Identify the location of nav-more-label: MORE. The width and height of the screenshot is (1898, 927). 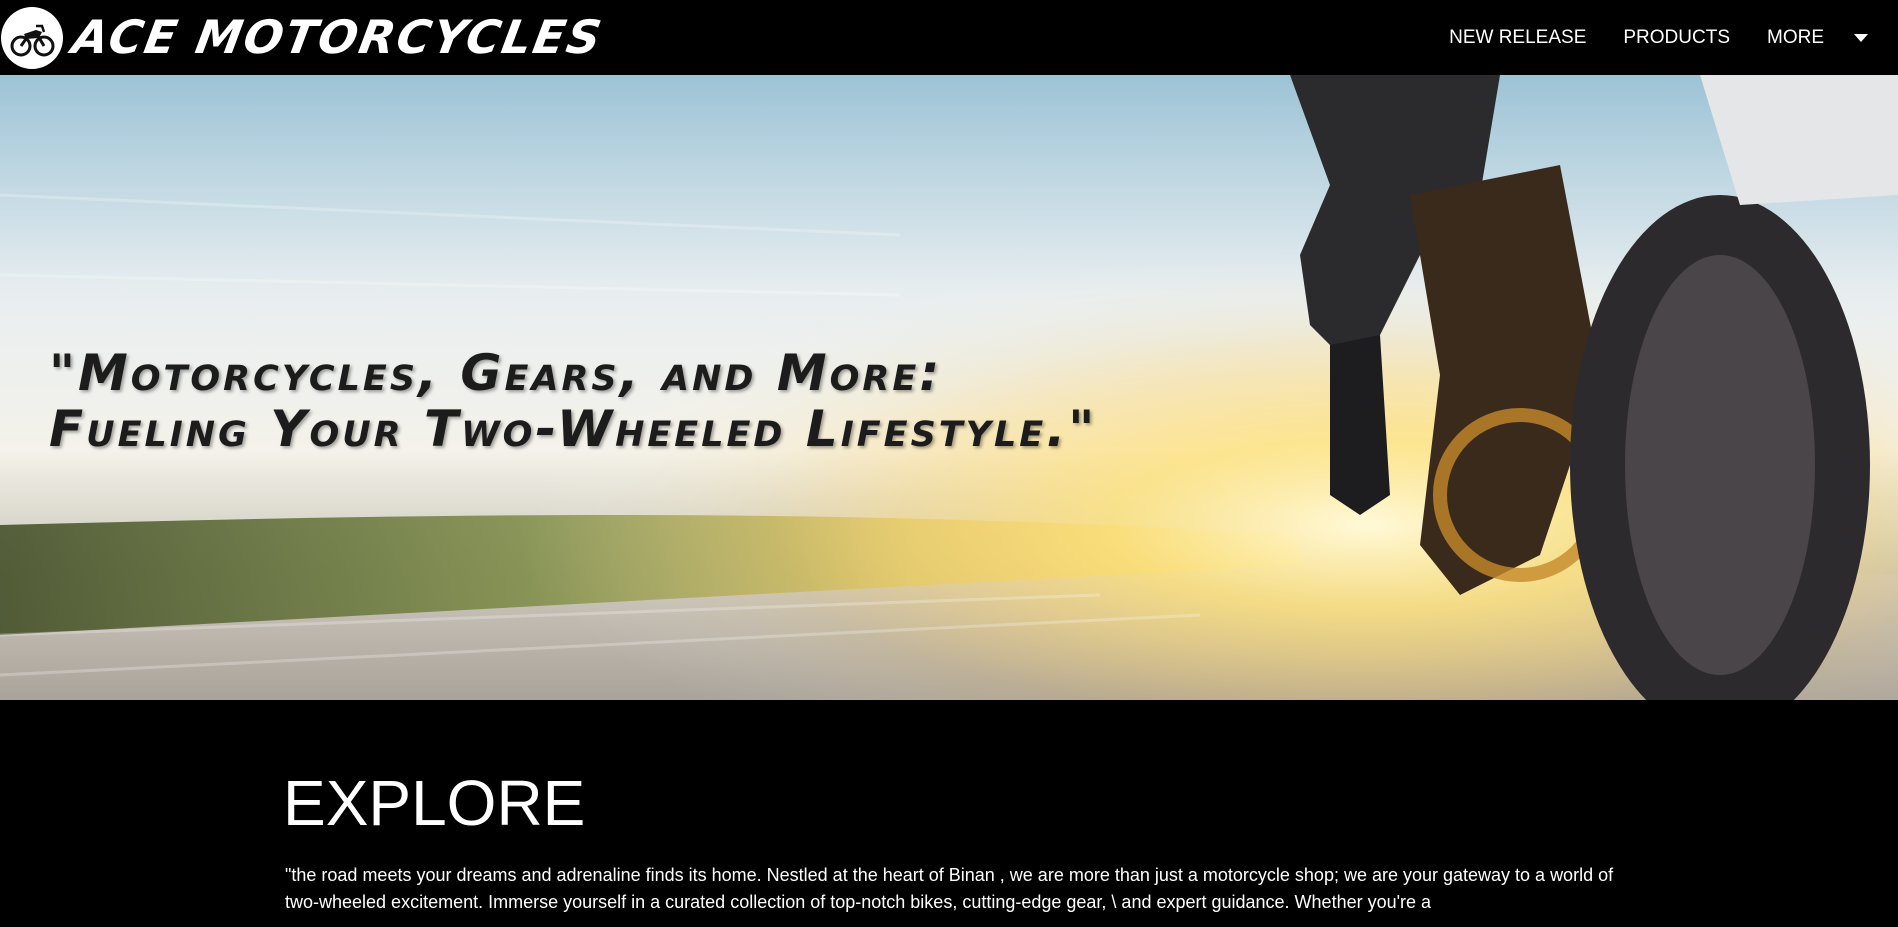
(1795, 37).